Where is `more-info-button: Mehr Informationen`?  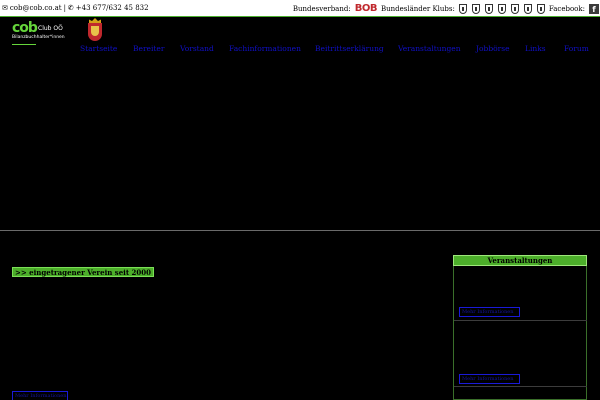
more-info-button: Mehr Informationen is located at coordinates (40, 395).